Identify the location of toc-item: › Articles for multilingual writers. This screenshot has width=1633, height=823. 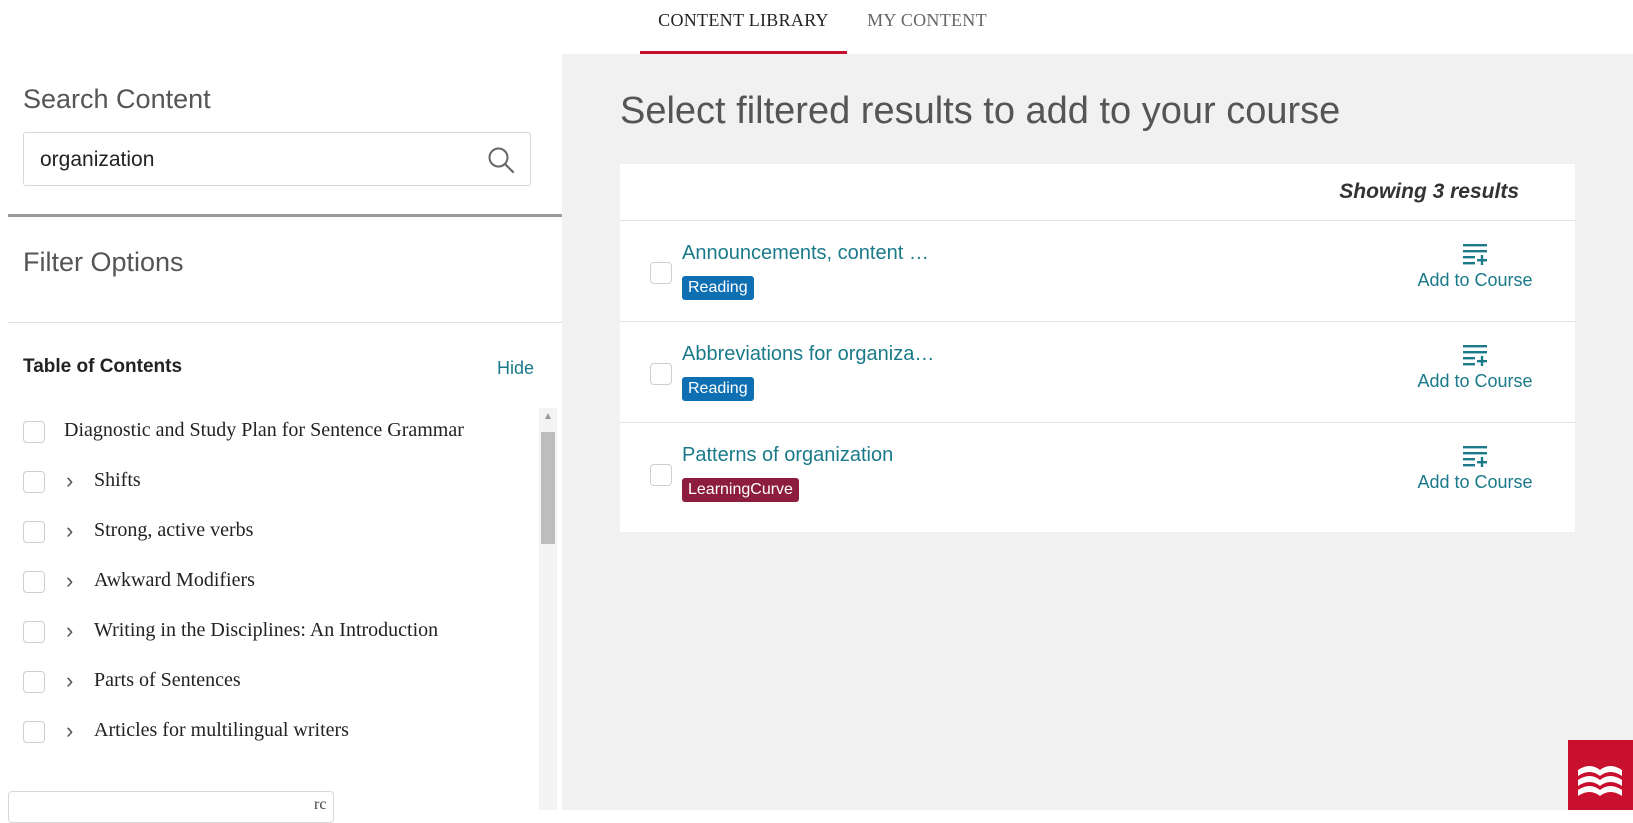
(270, 732).